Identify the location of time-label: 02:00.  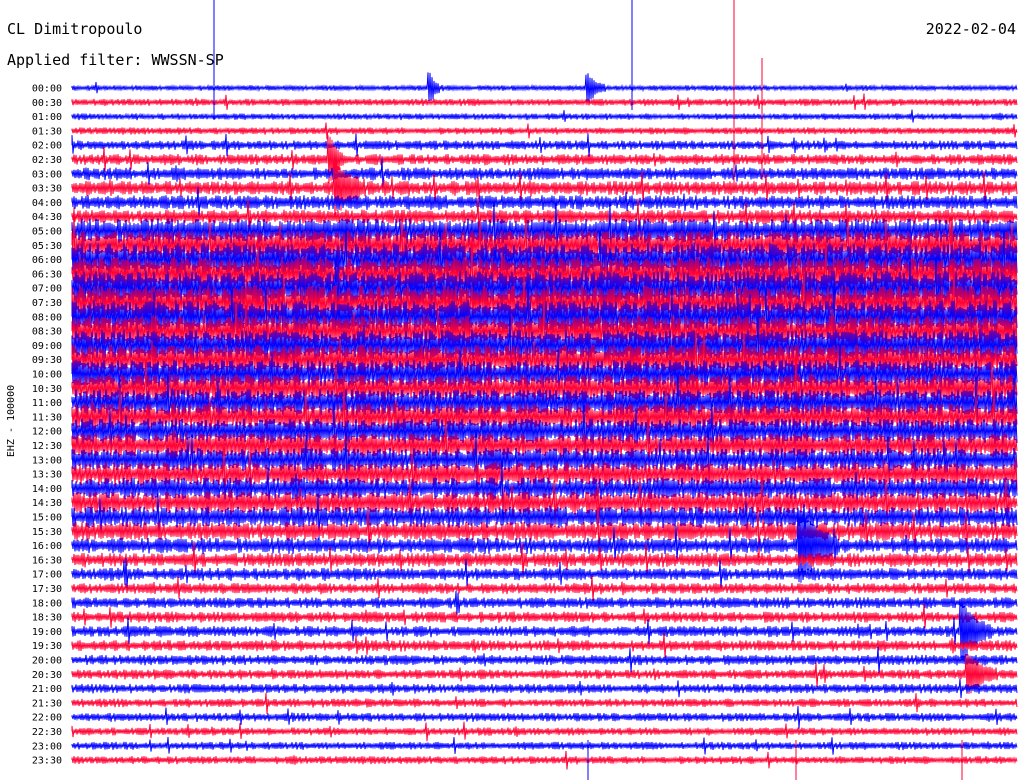
(47, 146).